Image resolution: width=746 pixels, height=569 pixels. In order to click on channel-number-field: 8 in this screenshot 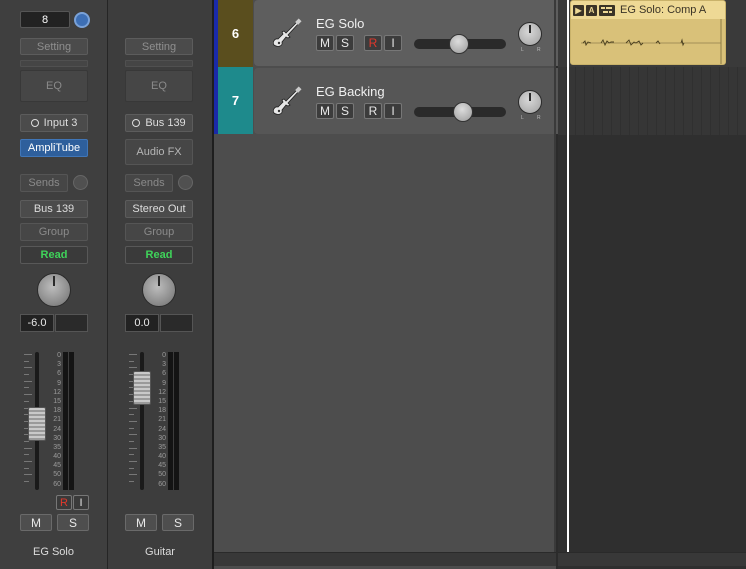, I will do `click(45, 19)`.